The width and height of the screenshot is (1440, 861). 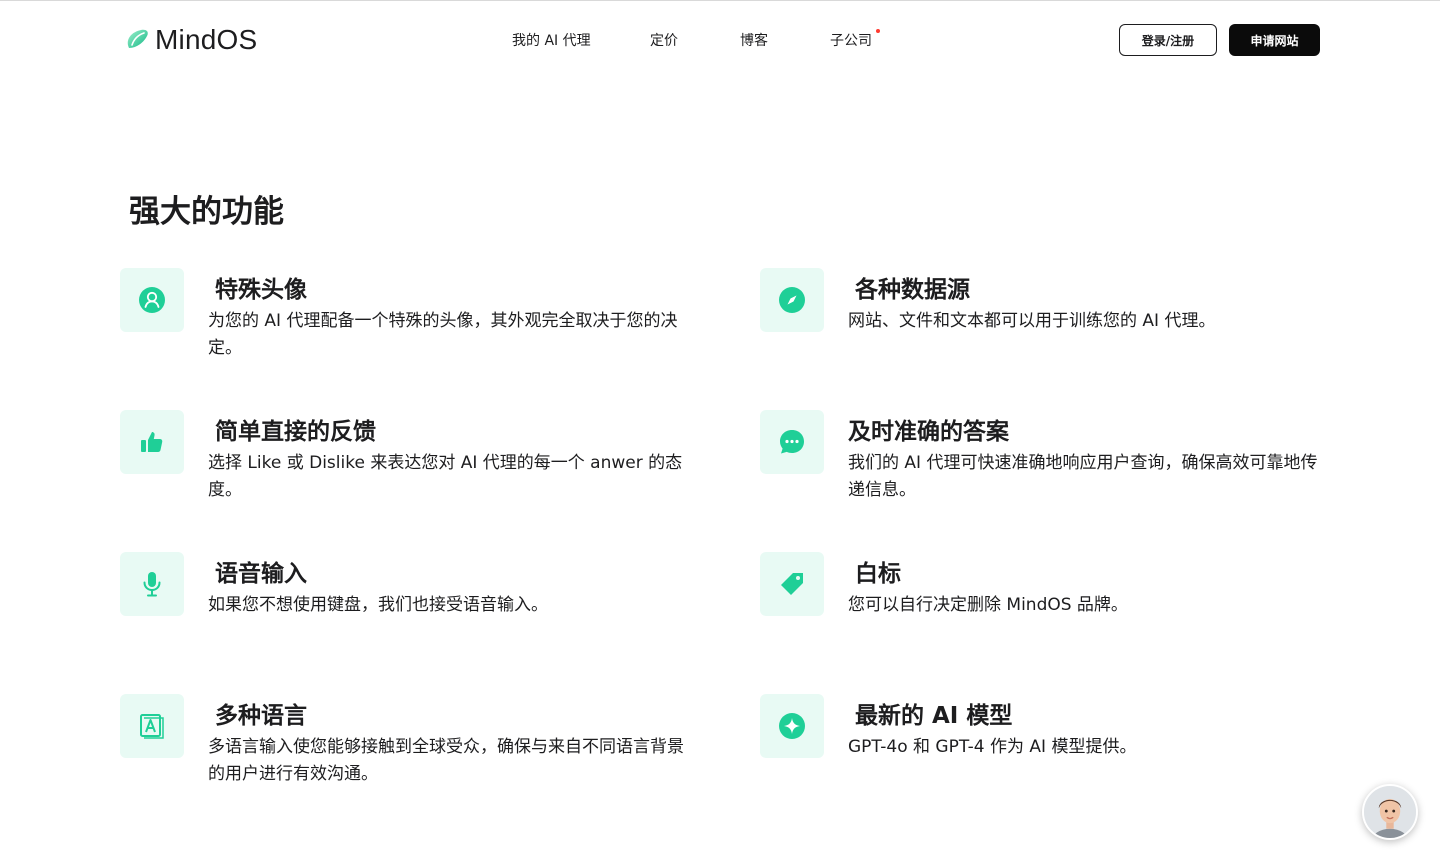 I want to click on user-avatar-icon, so click(x=152, y=300).